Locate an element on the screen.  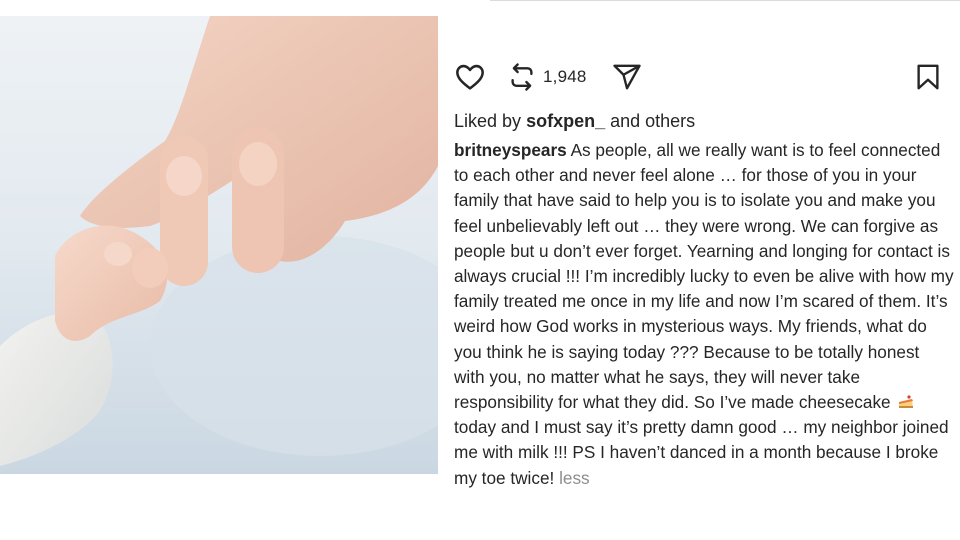
repost-button: 1,948 is located at coordinates (547, 77).